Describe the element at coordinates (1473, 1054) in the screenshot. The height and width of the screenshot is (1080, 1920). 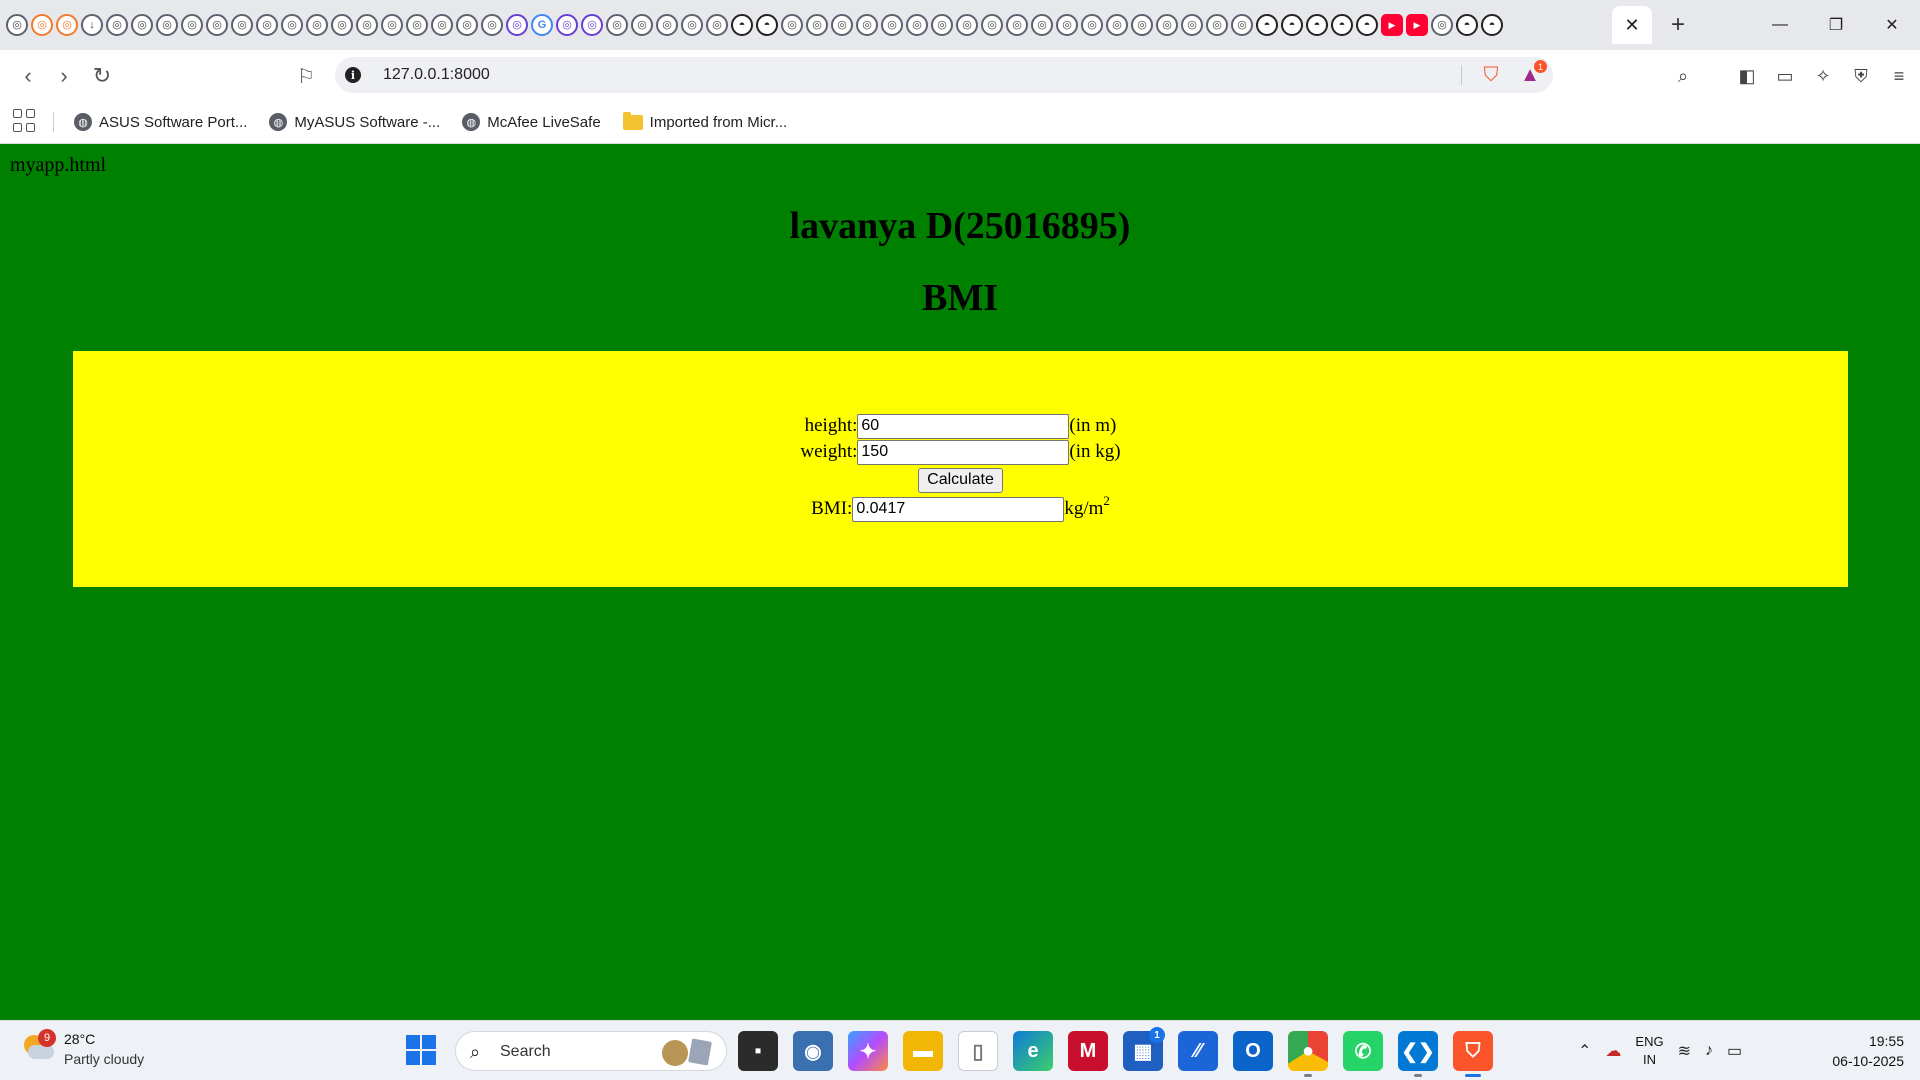
I see `brave-browser-icon: ⛉` at that location.